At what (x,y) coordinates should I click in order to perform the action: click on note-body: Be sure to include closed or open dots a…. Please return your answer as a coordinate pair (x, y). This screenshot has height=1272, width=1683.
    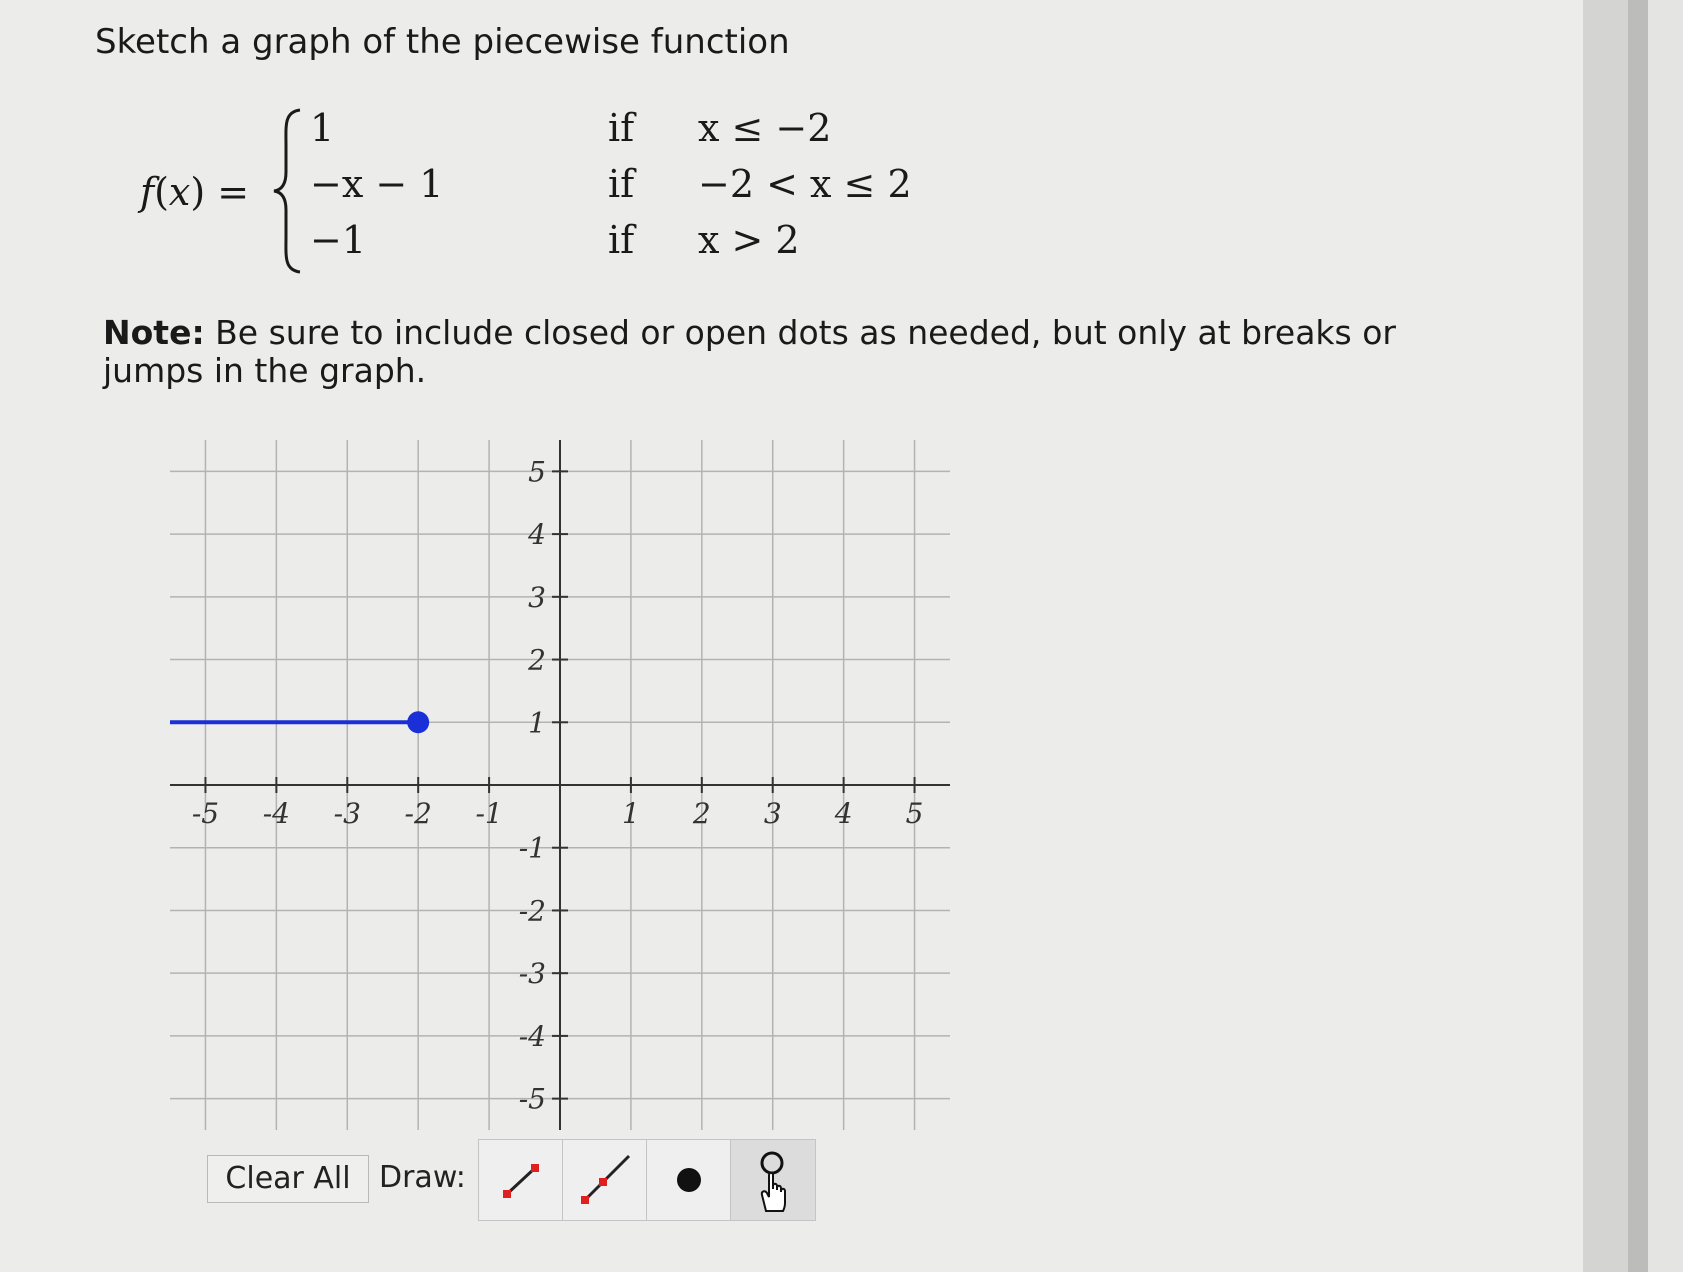
    Looking at the image, I should click on (749, 351).